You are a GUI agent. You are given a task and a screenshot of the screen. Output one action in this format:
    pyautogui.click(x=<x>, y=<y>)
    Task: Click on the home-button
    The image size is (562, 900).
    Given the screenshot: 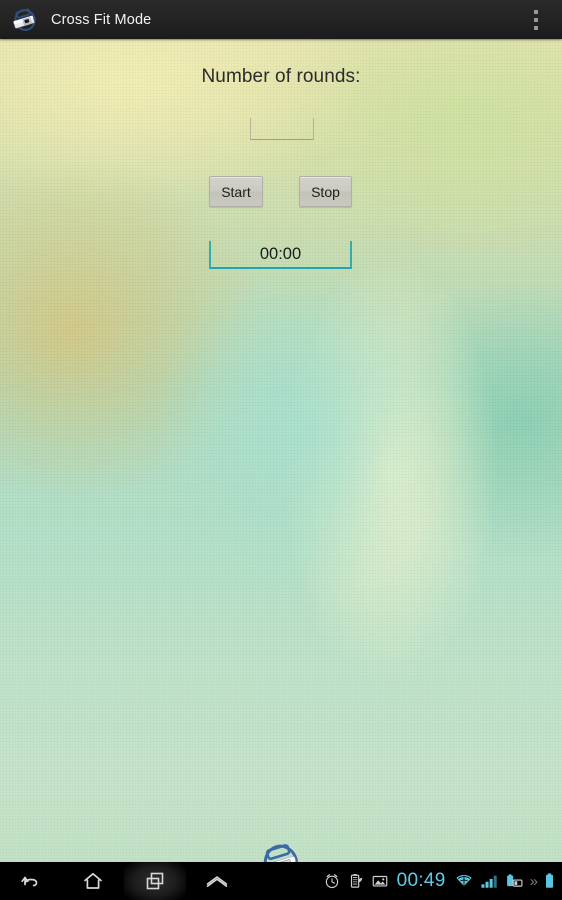 What is the action you would take?
    pyautogui.click(x=93, y=881)
    